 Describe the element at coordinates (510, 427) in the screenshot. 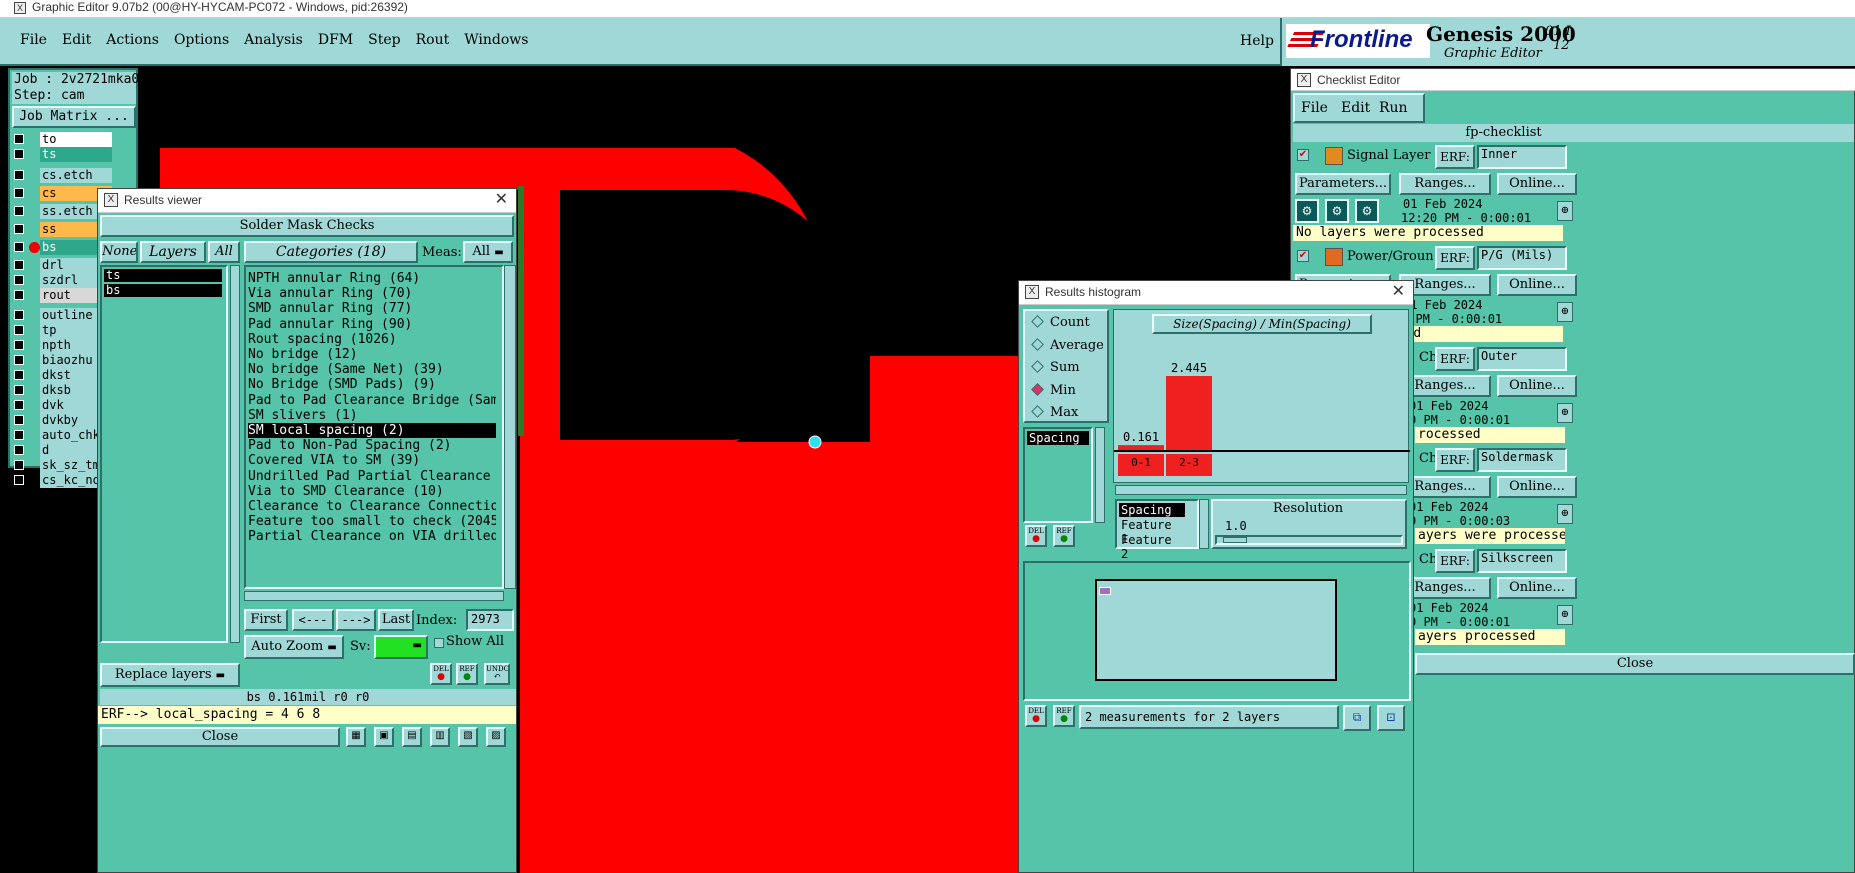

I see `categories-vscroll` at that location.